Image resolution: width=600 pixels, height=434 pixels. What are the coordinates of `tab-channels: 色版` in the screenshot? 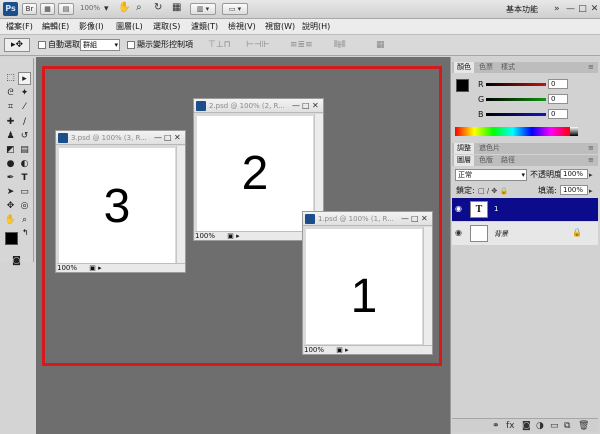 It's located at (486, 160).